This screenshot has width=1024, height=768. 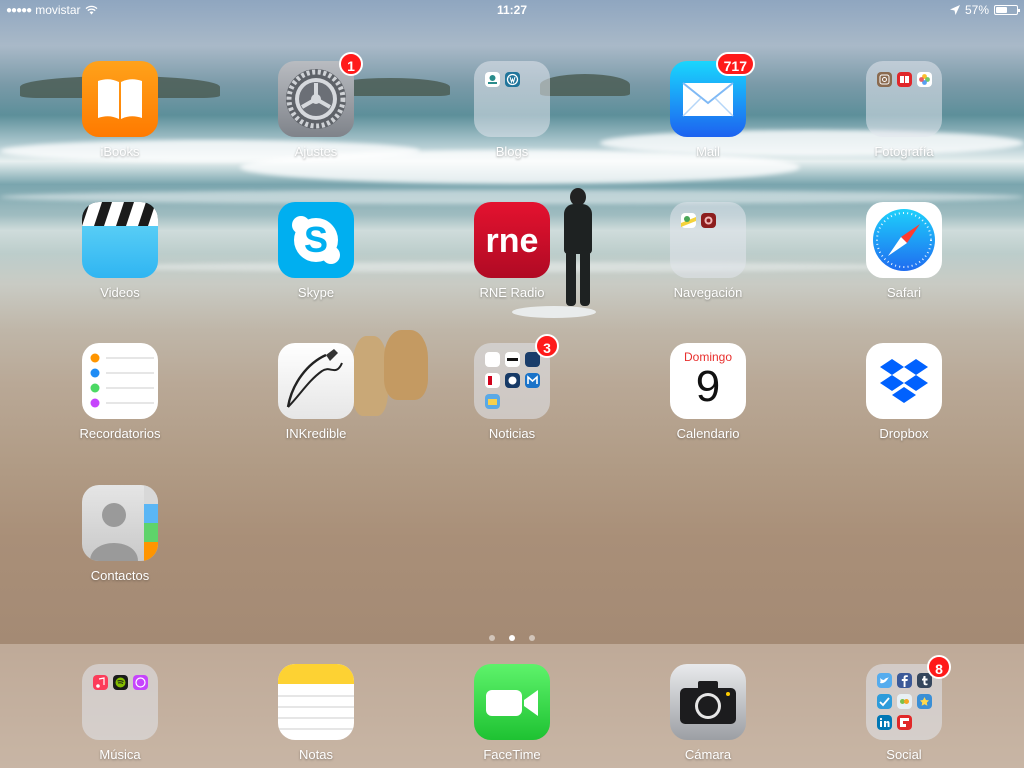 I want to click on app-facetime: FaceTime, so click(x=512, y=713).